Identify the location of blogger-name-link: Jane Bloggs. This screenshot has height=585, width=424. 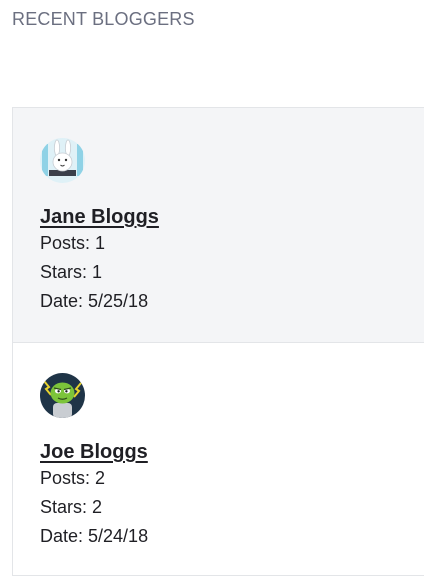
(99, 217).